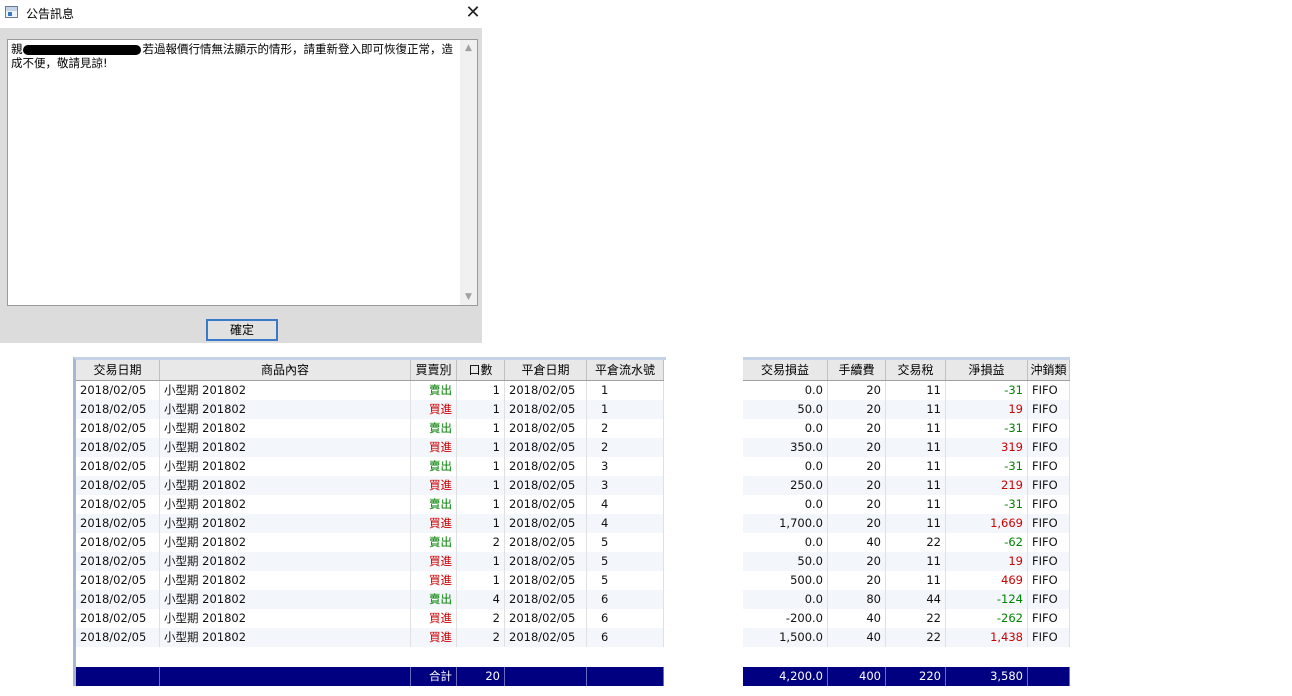  What do you see at coordinates (987, 542) in the screenshot?
I see `cell-net-pnl: -62` at bounding box center [987, 542].